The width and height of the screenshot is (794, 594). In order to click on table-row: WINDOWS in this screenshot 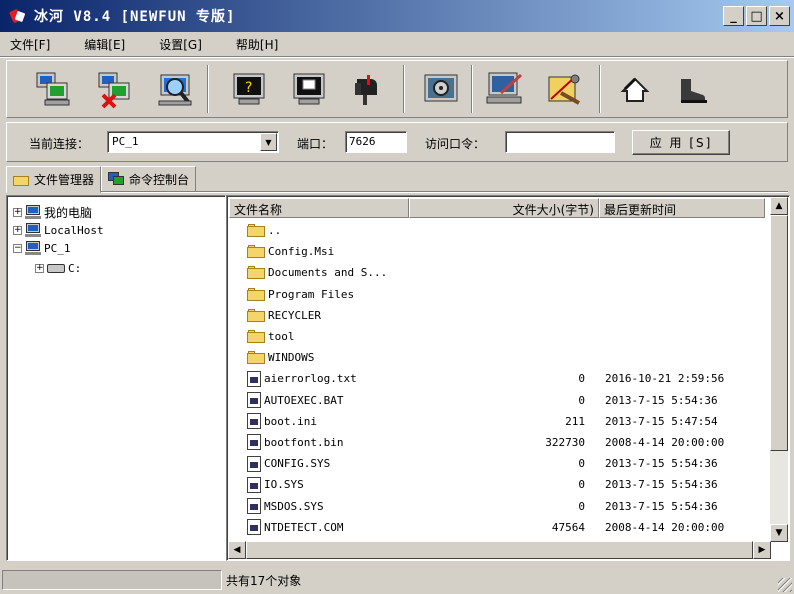, I will do `click(497, 357)`.